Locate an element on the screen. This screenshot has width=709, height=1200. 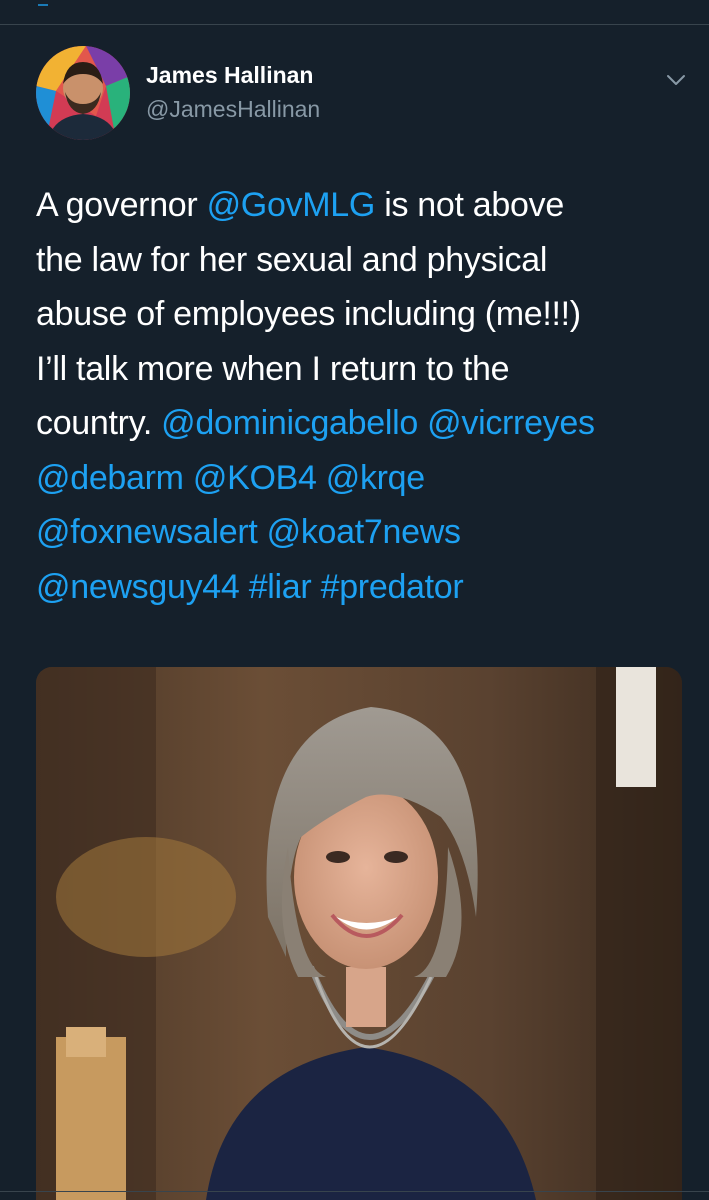
mention-link: @GovMLG is located at coordinates (291, 205).